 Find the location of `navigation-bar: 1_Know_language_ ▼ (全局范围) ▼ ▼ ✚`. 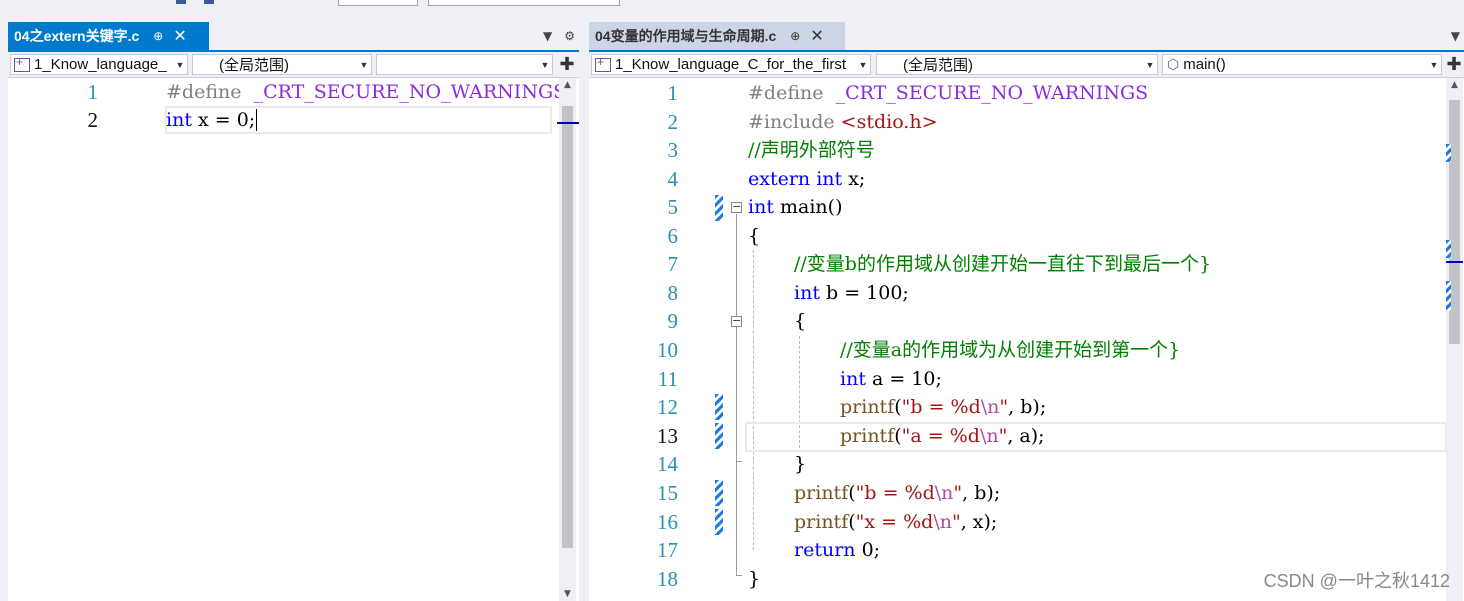

navigation-bar: 1_Know_language_ ▼ (全局范围) ▼ ▼ ✚ is located at coordinates (293, 65).